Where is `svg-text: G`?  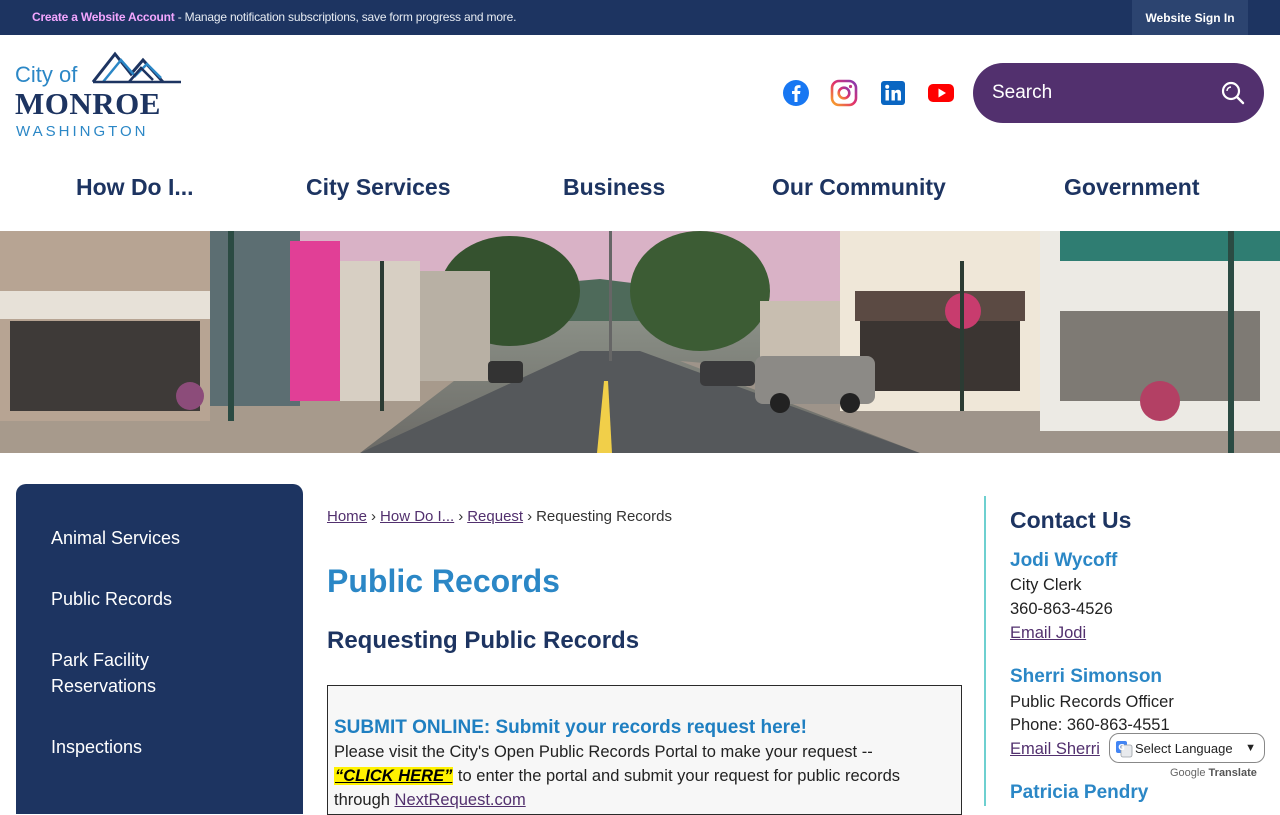
svg-text: G is located at coordinates (1121, 747).